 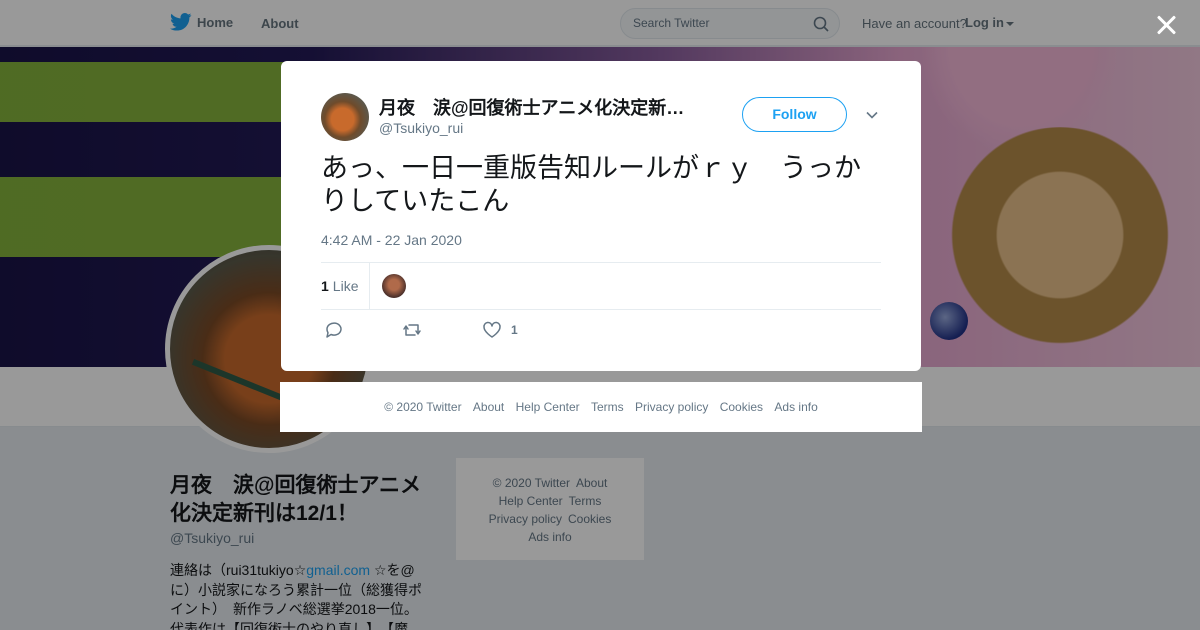 I want to click on modal-footer-cookies-link: Cookies, so click(x=741, y=407).